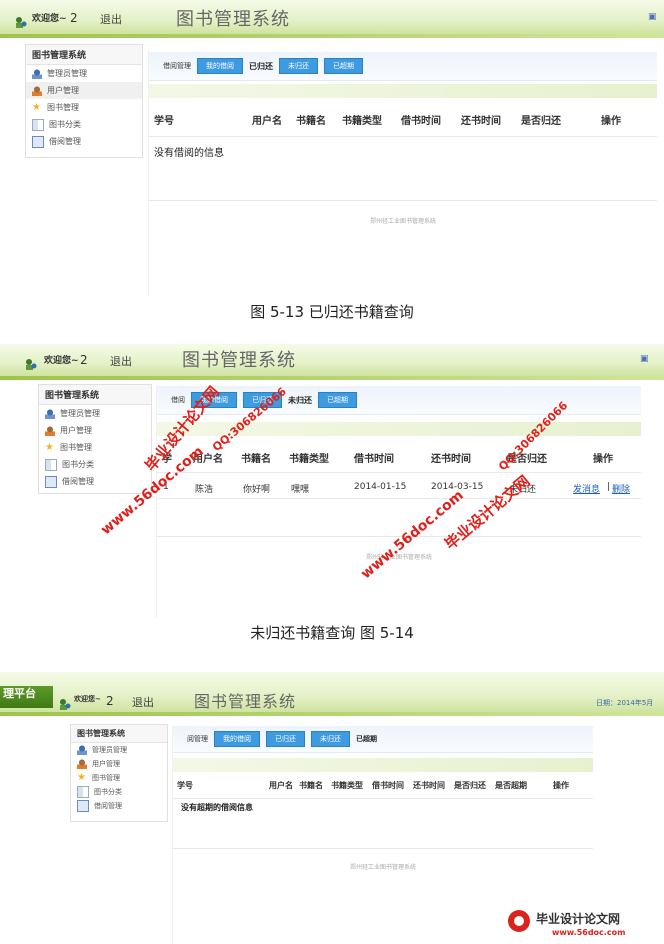  I want to click on table-header: 学号 用户名 书籍名 书籍类型 借书时间 还书时间 是否归还 操作, so click(403, 119).